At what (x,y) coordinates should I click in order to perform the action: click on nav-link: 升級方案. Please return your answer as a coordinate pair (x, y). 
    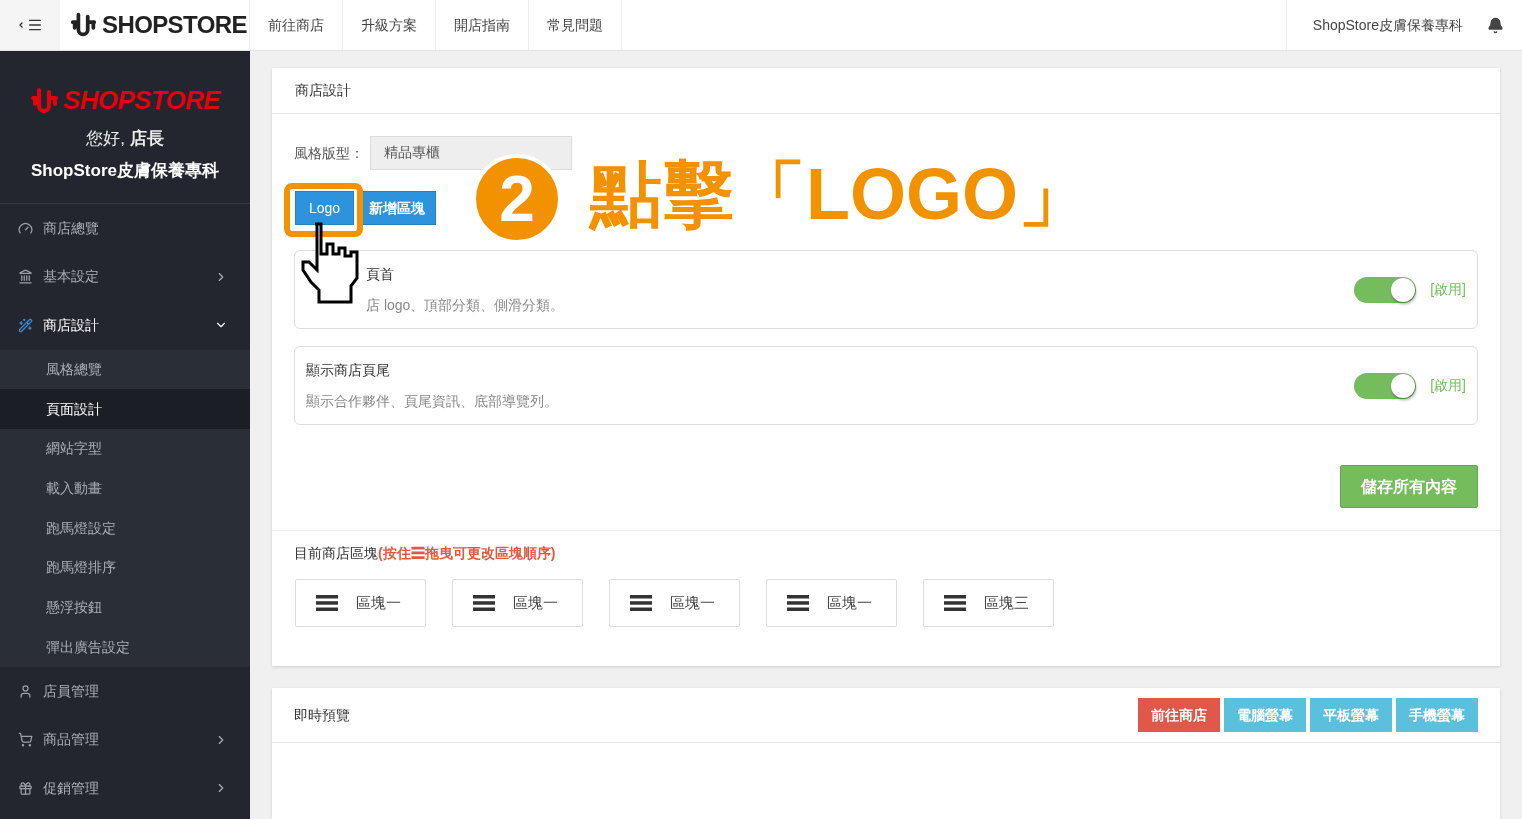
    Looking at the image, I should click on (389, 25).